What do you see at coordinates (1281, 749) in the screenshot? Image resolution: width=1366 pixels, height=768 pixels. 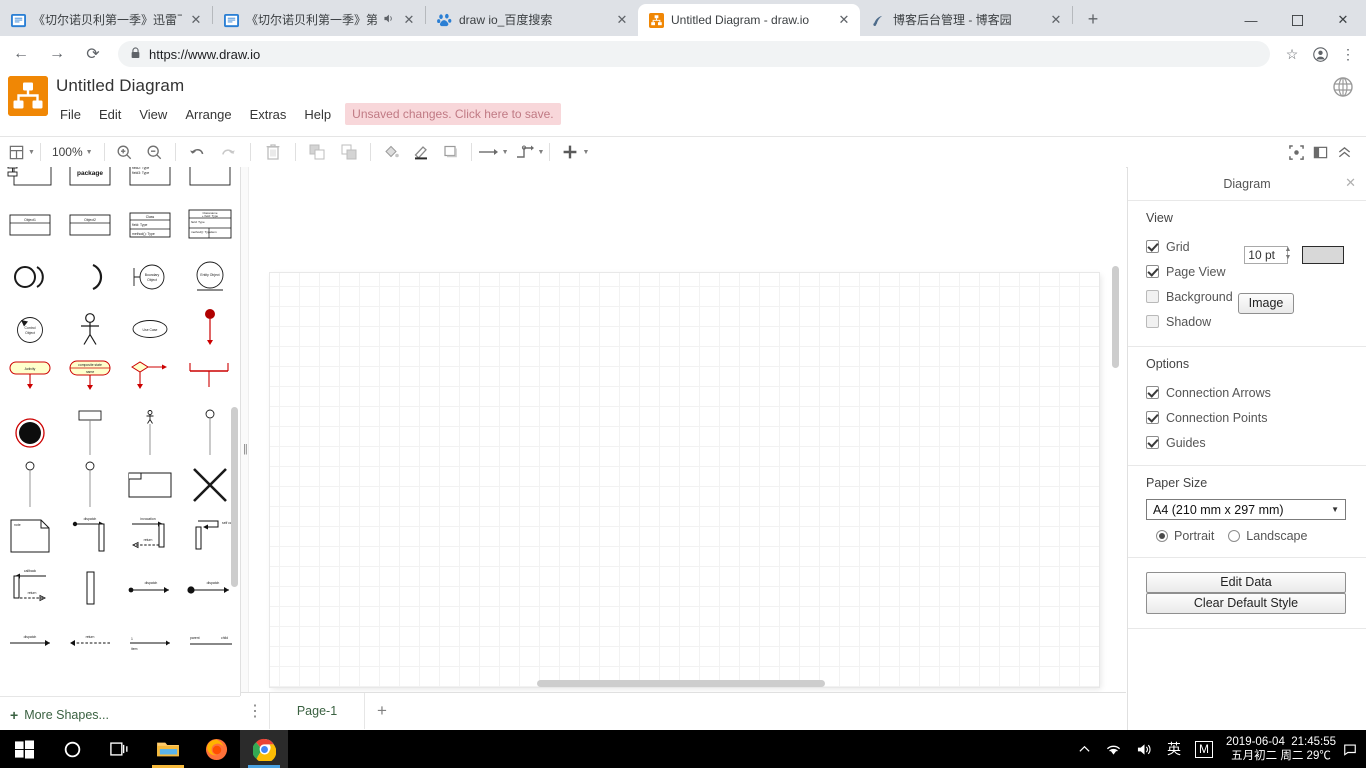 I see `clock: 2019-06-04 21:45:55 五月初二 周二 29℃` at bounding box center [1281, 749].